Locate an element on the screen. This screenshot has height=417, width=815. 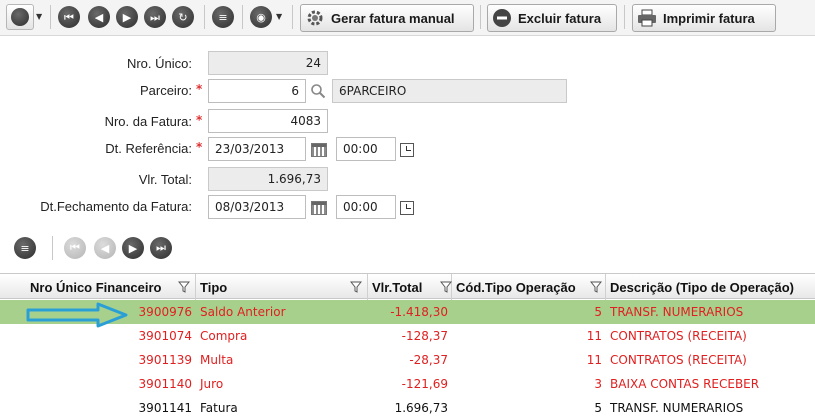
nro-fatura-label: Nro. da Fatura: is located at coordinates (148, 121).